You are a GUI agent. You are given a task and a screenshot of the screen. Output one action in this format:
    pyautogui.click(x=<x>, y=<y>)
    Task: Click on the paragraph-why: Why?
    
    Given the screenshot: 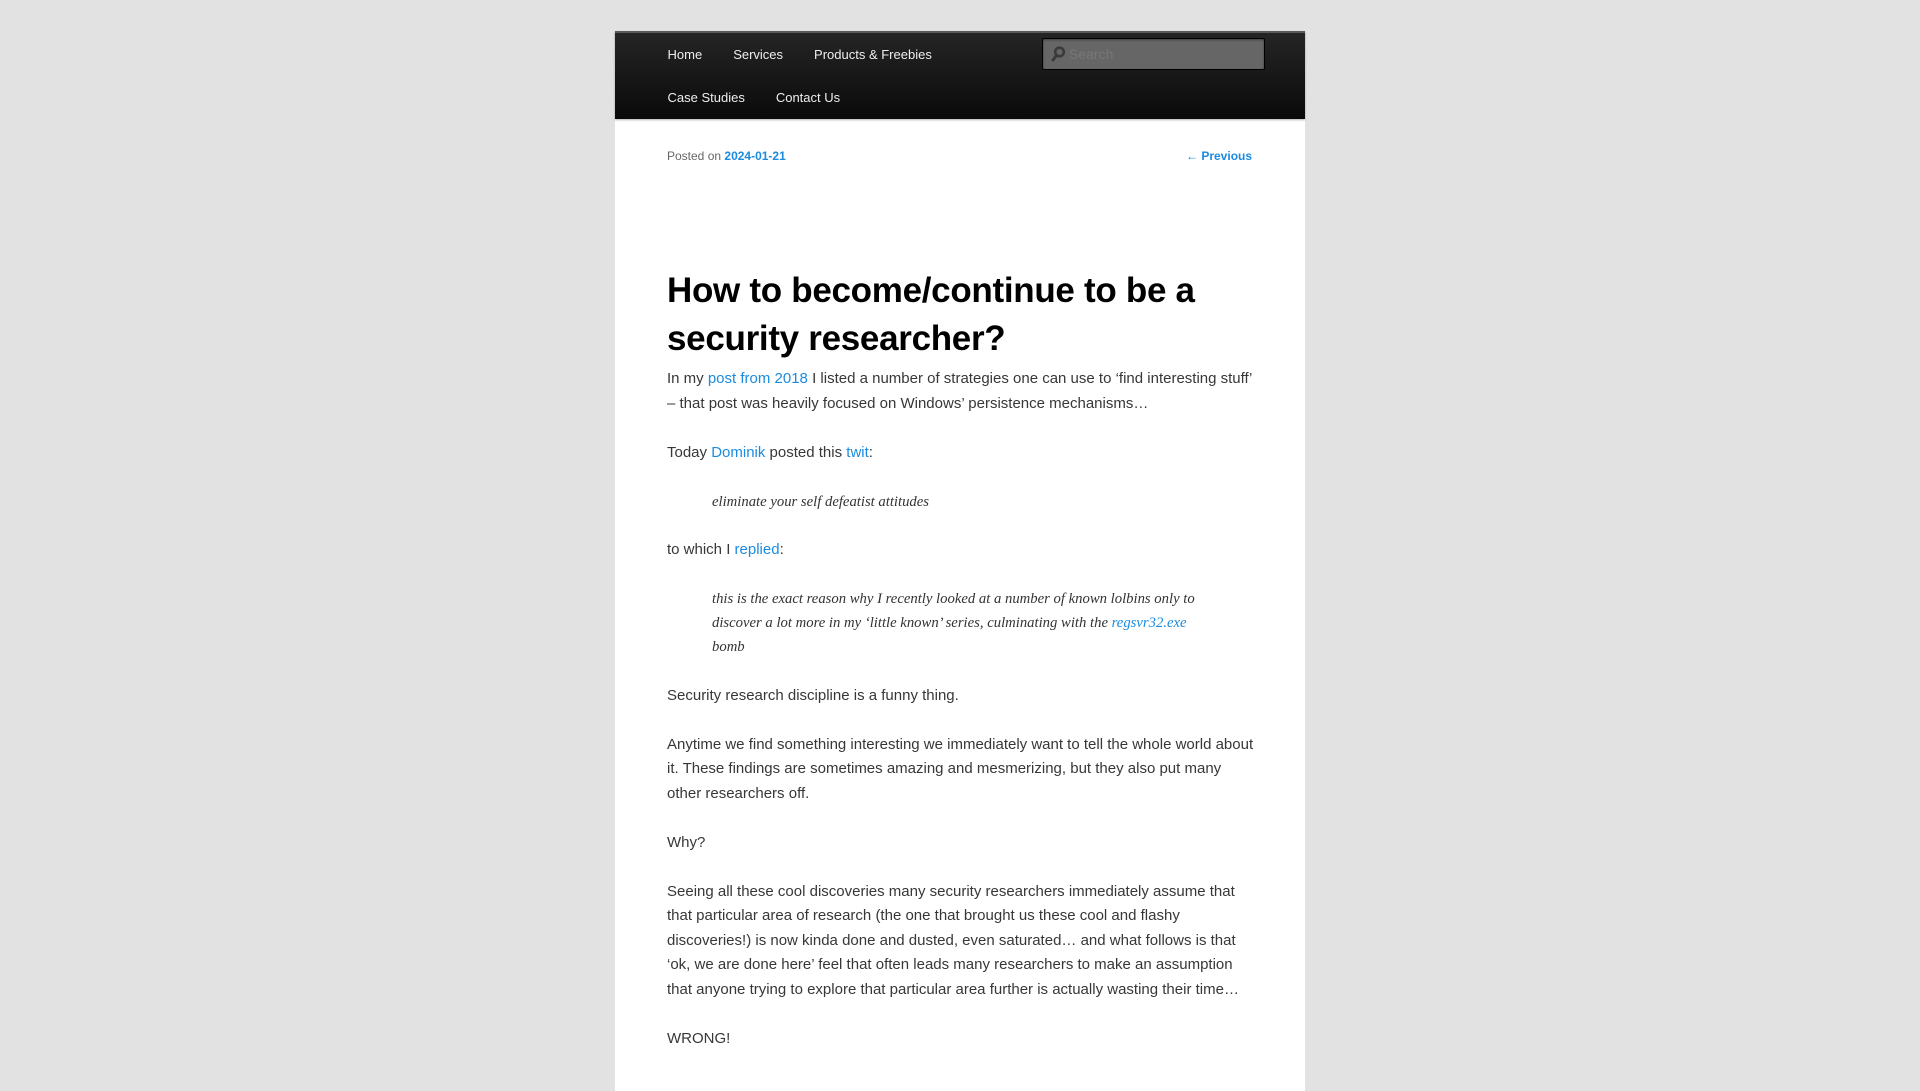 What is the action you would take?
    pyautogui.click(x=686, y=842)
    